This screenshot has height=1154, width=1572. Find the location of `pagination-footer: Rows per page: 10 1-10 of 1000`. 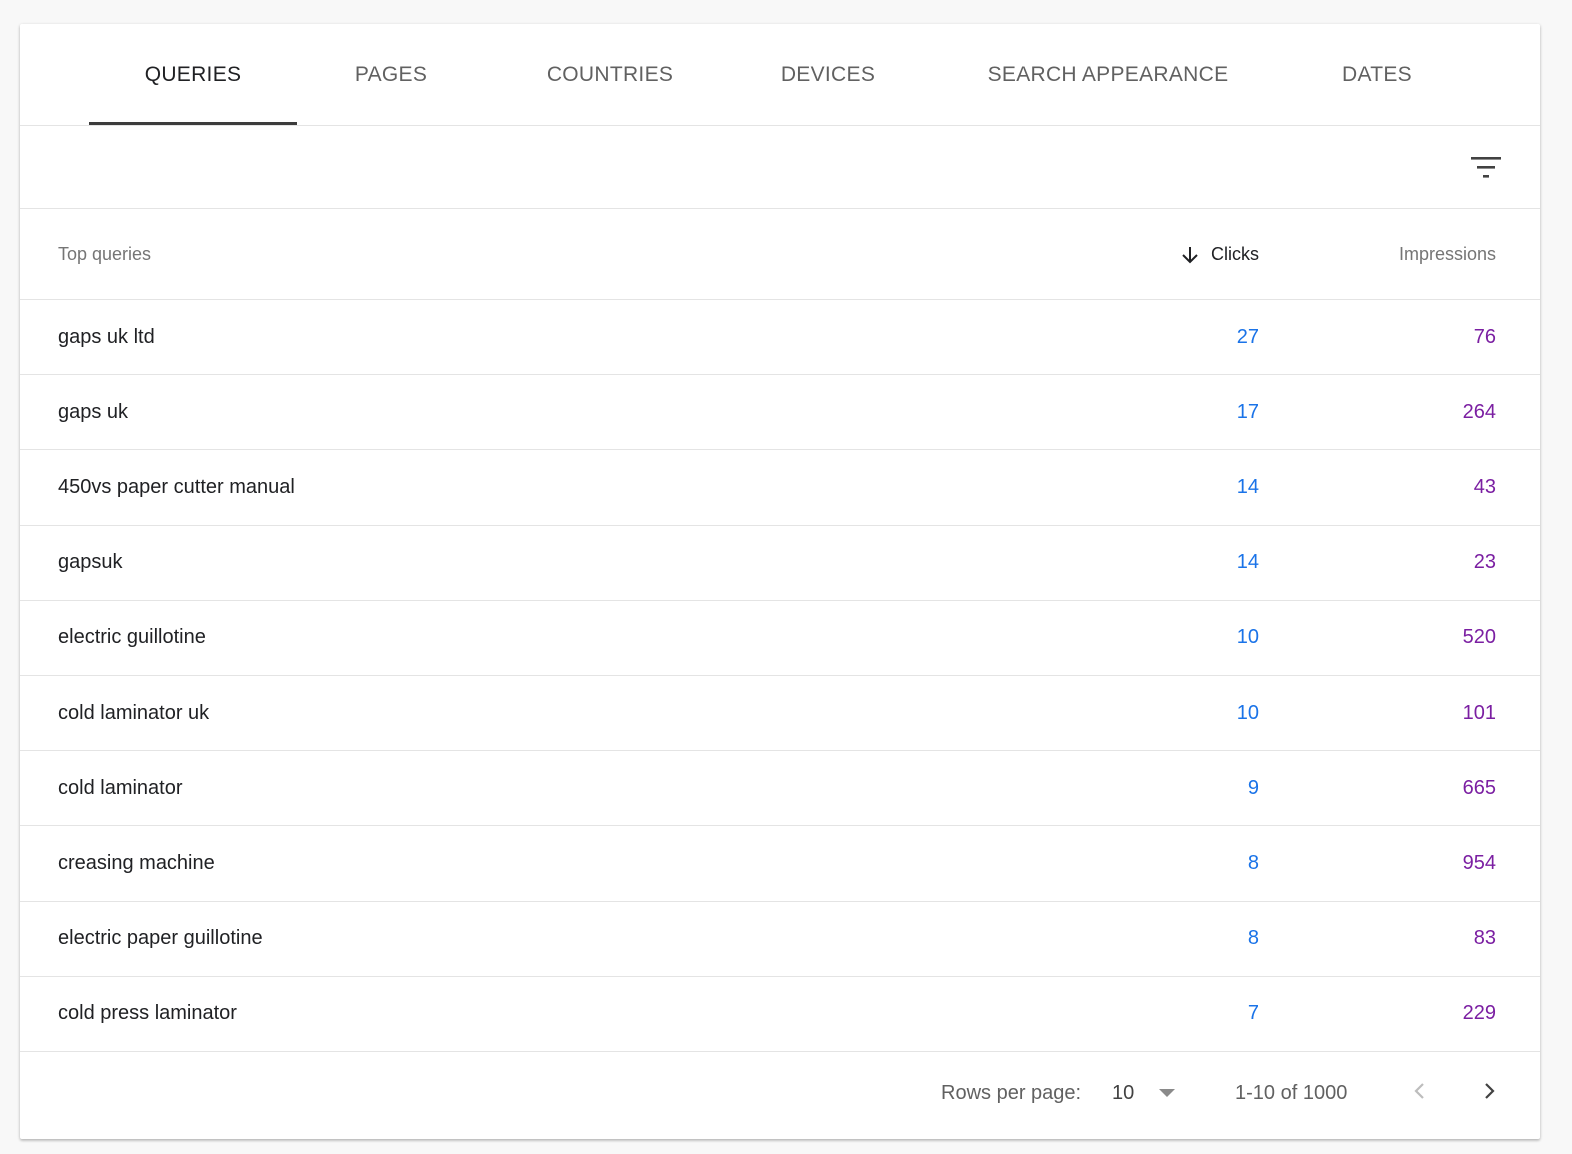

pagination-footer: Rows per page: 10 1-10 of 1000 is located at coordinates (780, 1096).